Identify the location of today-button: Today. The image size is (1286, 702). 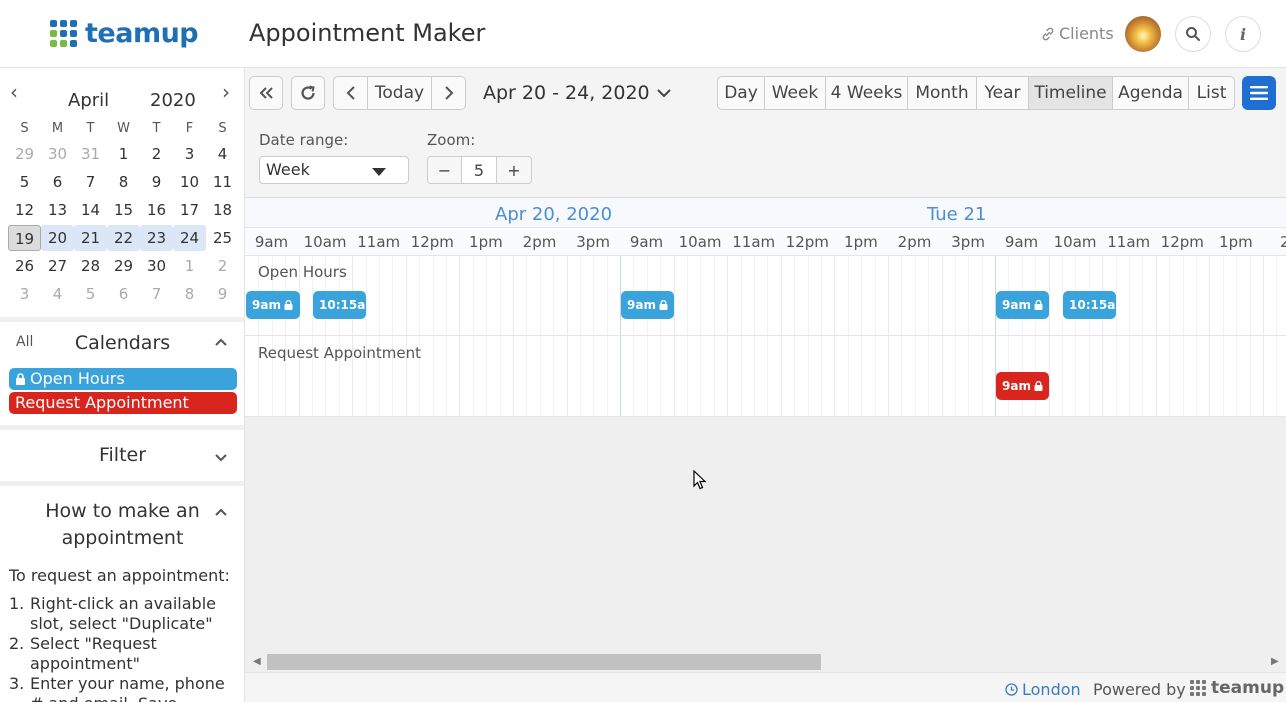
(400, 93).